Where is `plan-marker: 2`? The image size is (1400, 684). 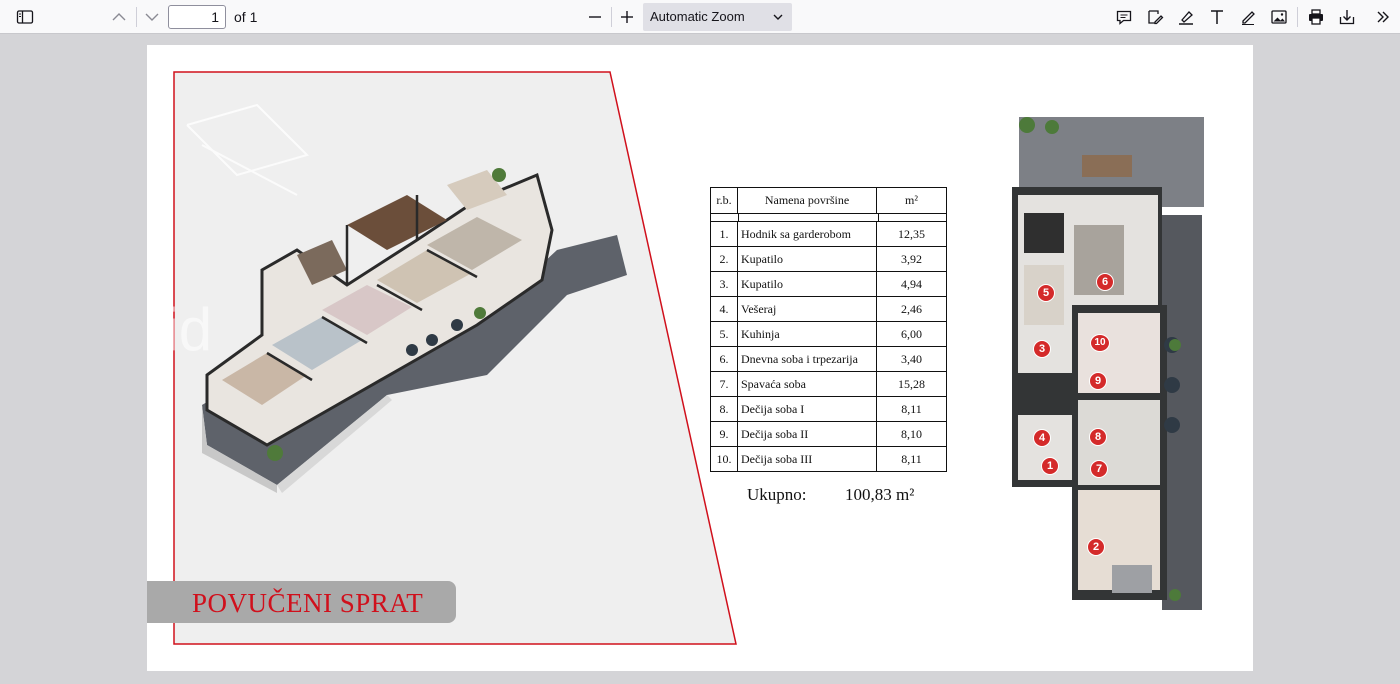 plan-marker: 2 is located at coordinates (1096, 547).